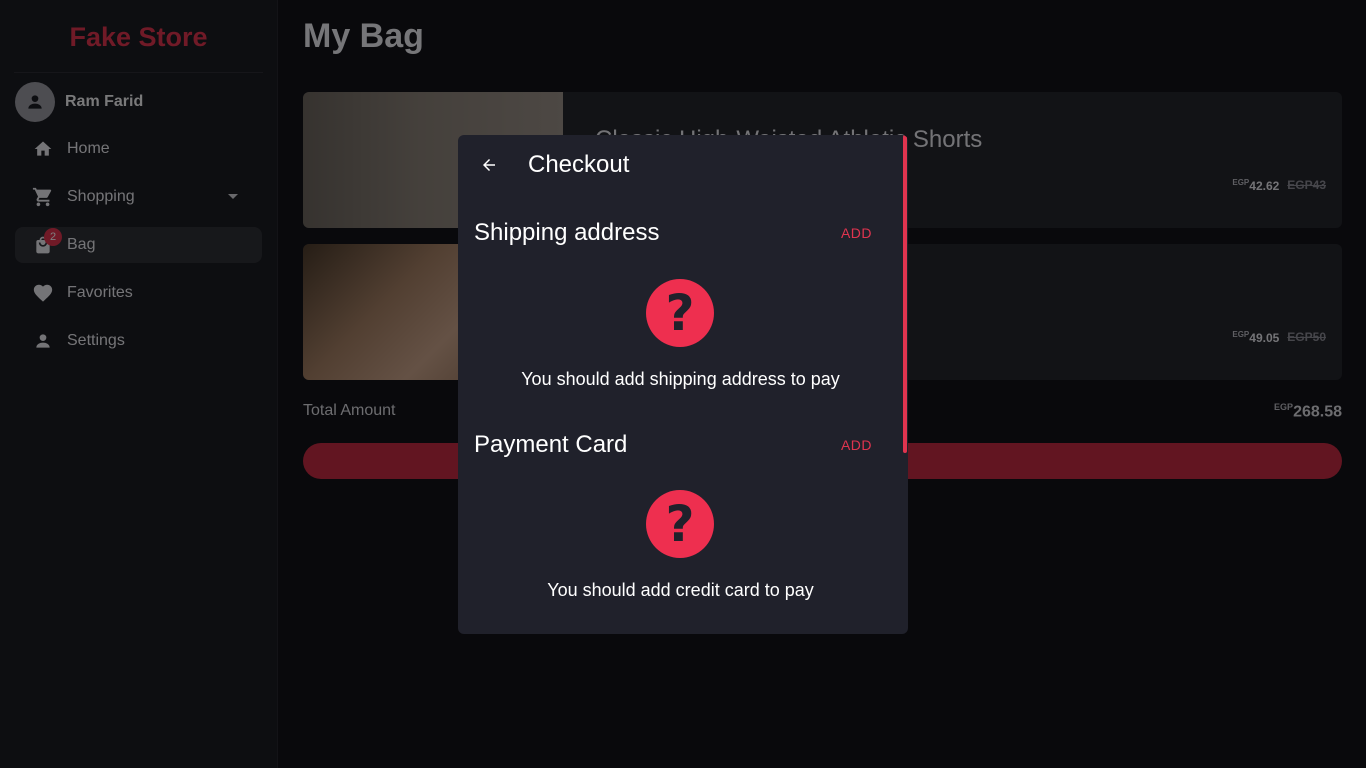 This screenshot has height=768, width=1366. Describe the element at coordinates (678, 165) in the screenshot. I see `dialog-header: Checkout` at that location.